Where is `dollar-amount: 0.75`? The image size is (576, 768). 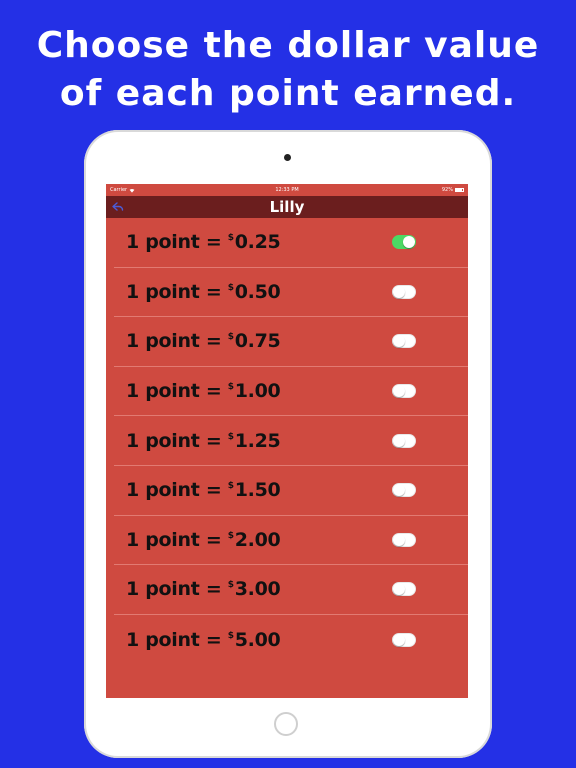
dollar-amount: 0.75 is located at coordinates (257, 341).